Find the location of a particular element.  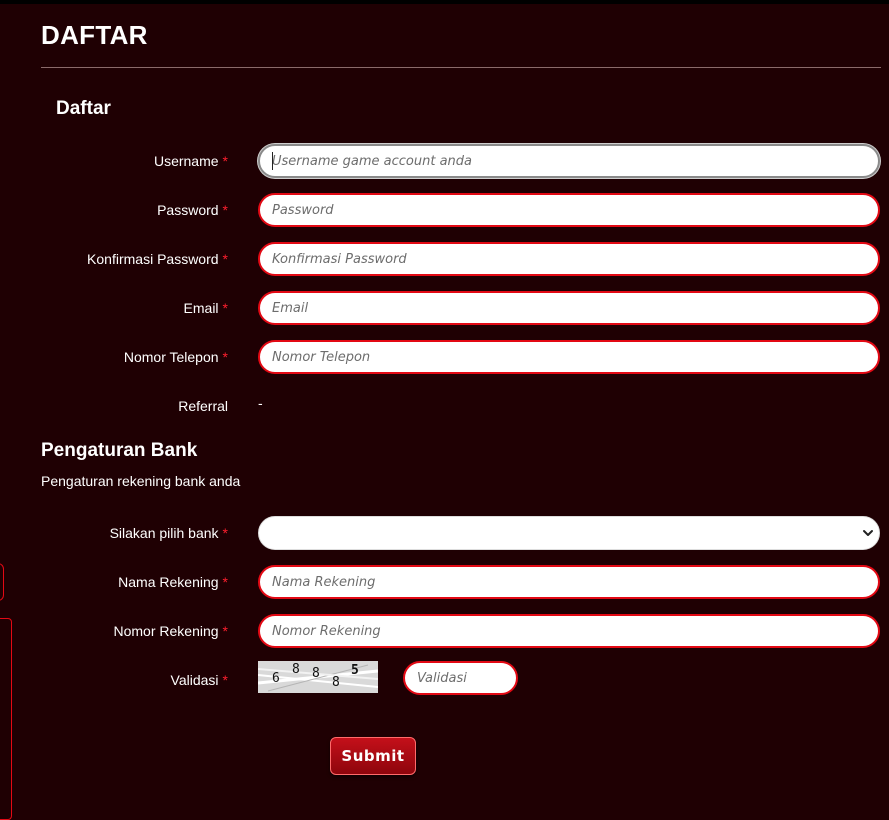

text-caret is located at coordinates (272, 161).